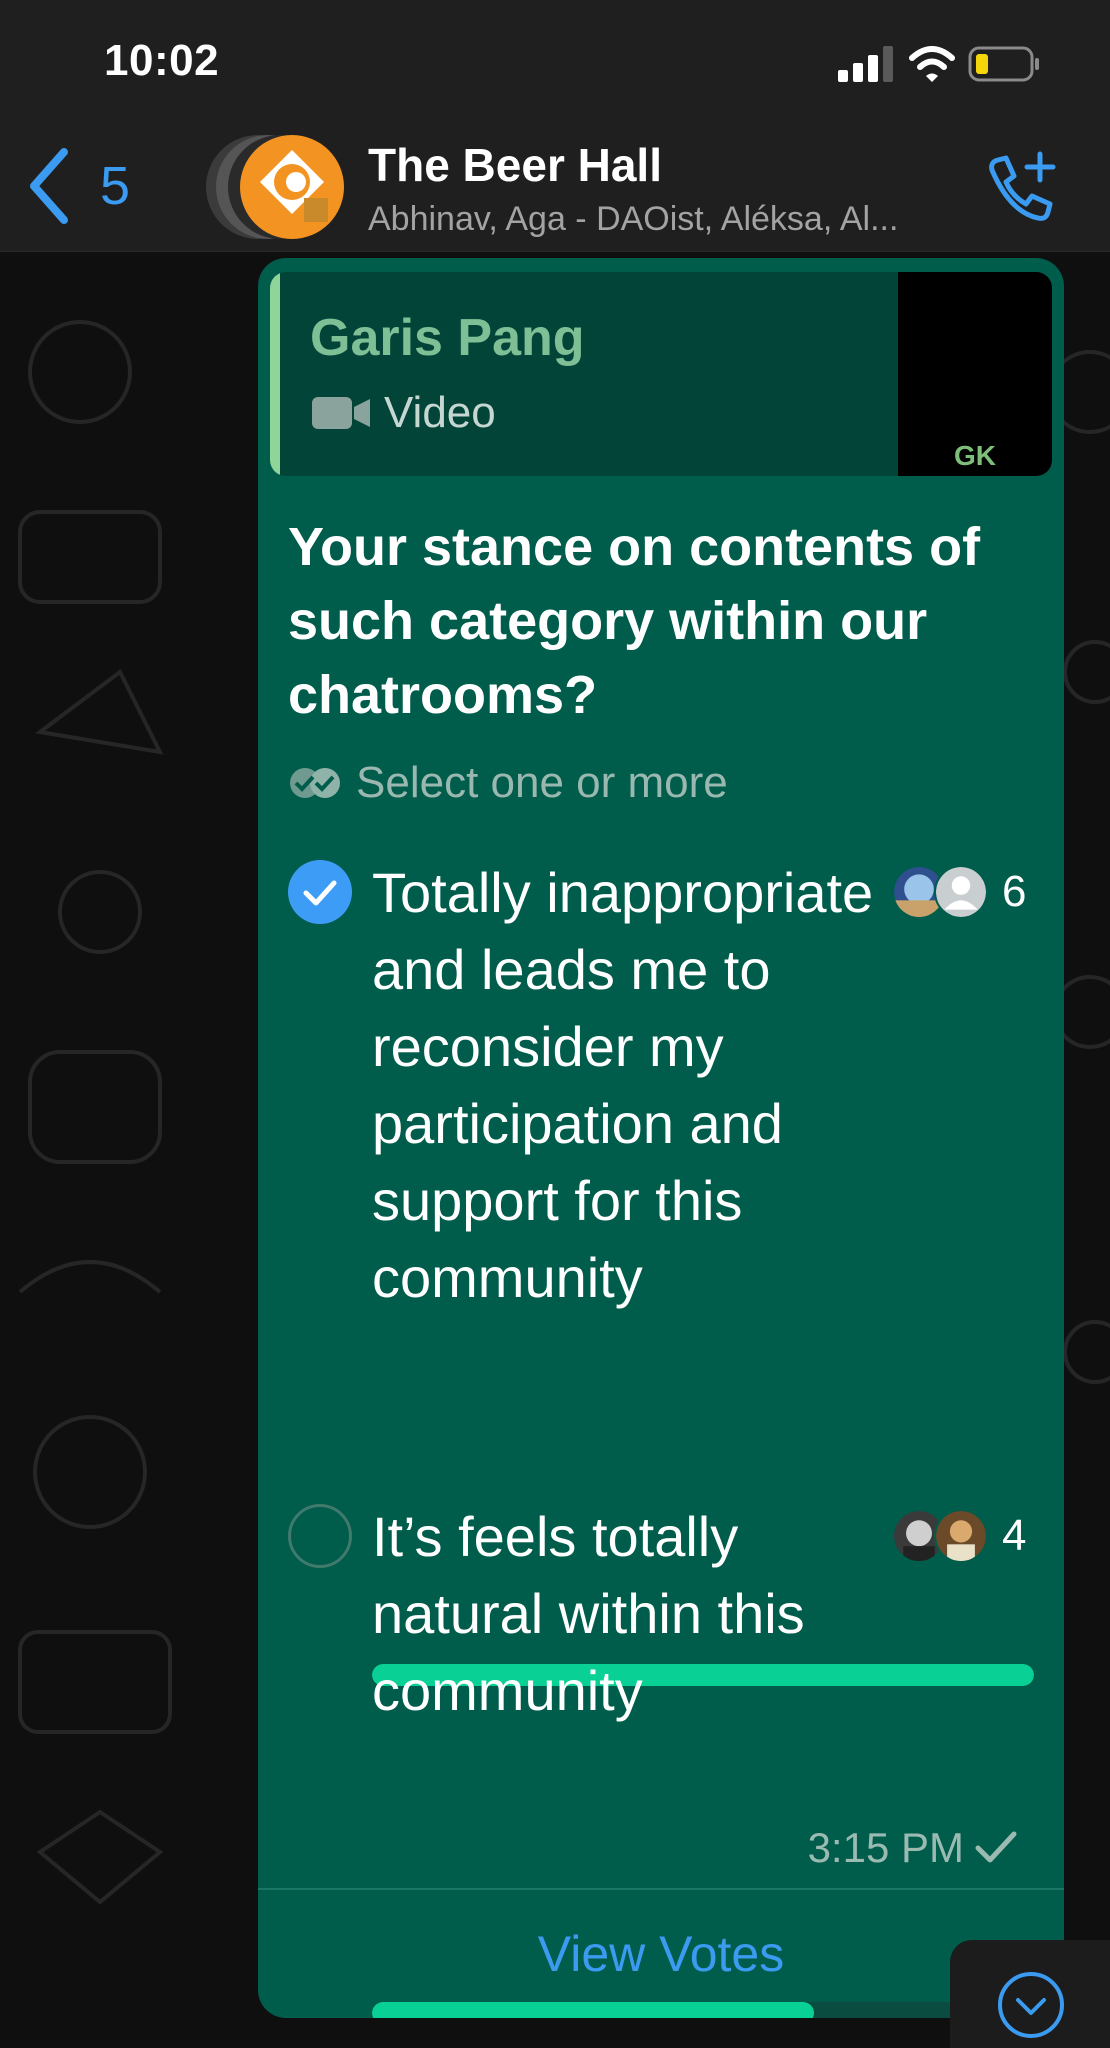  What do you see at coordinates (320, 1536) in the screenshot?
I see `option-checkbox-unchecked` at bounding box center [320, 1536].